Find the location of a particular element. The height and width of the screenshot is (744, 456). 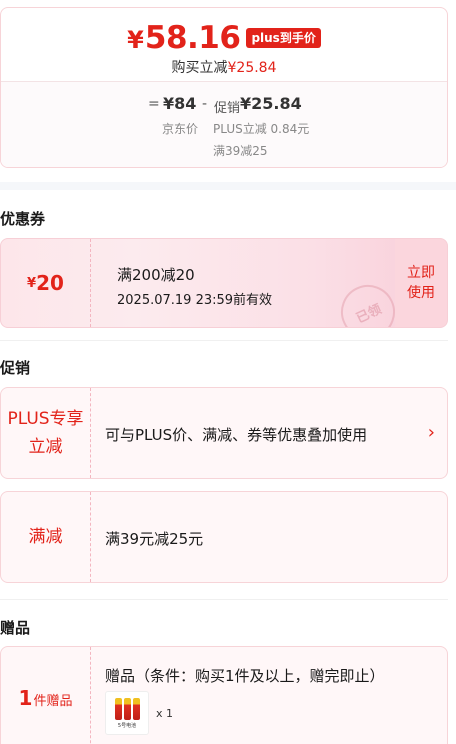

promo-item-full-discount: 满减 满39元减25元 is located at coordinates (224, 537).